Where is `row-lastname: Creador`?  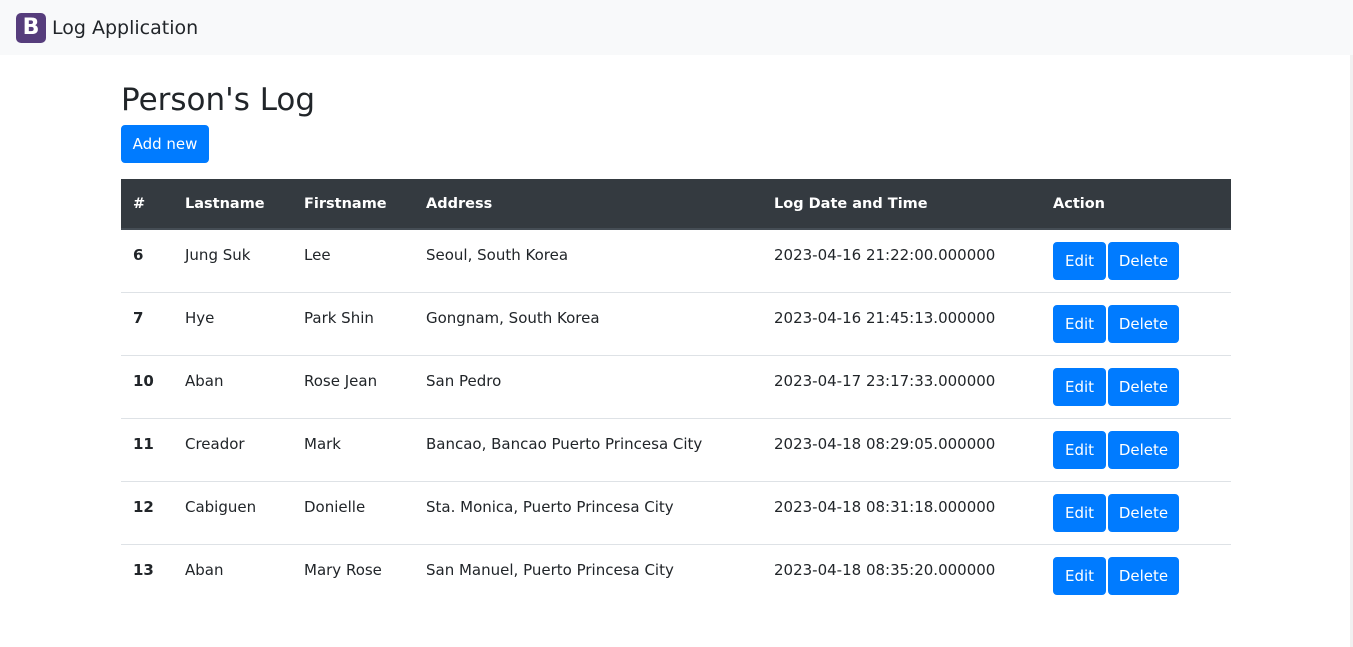 row-lastname: Creador is located at coordinates (232, 449).